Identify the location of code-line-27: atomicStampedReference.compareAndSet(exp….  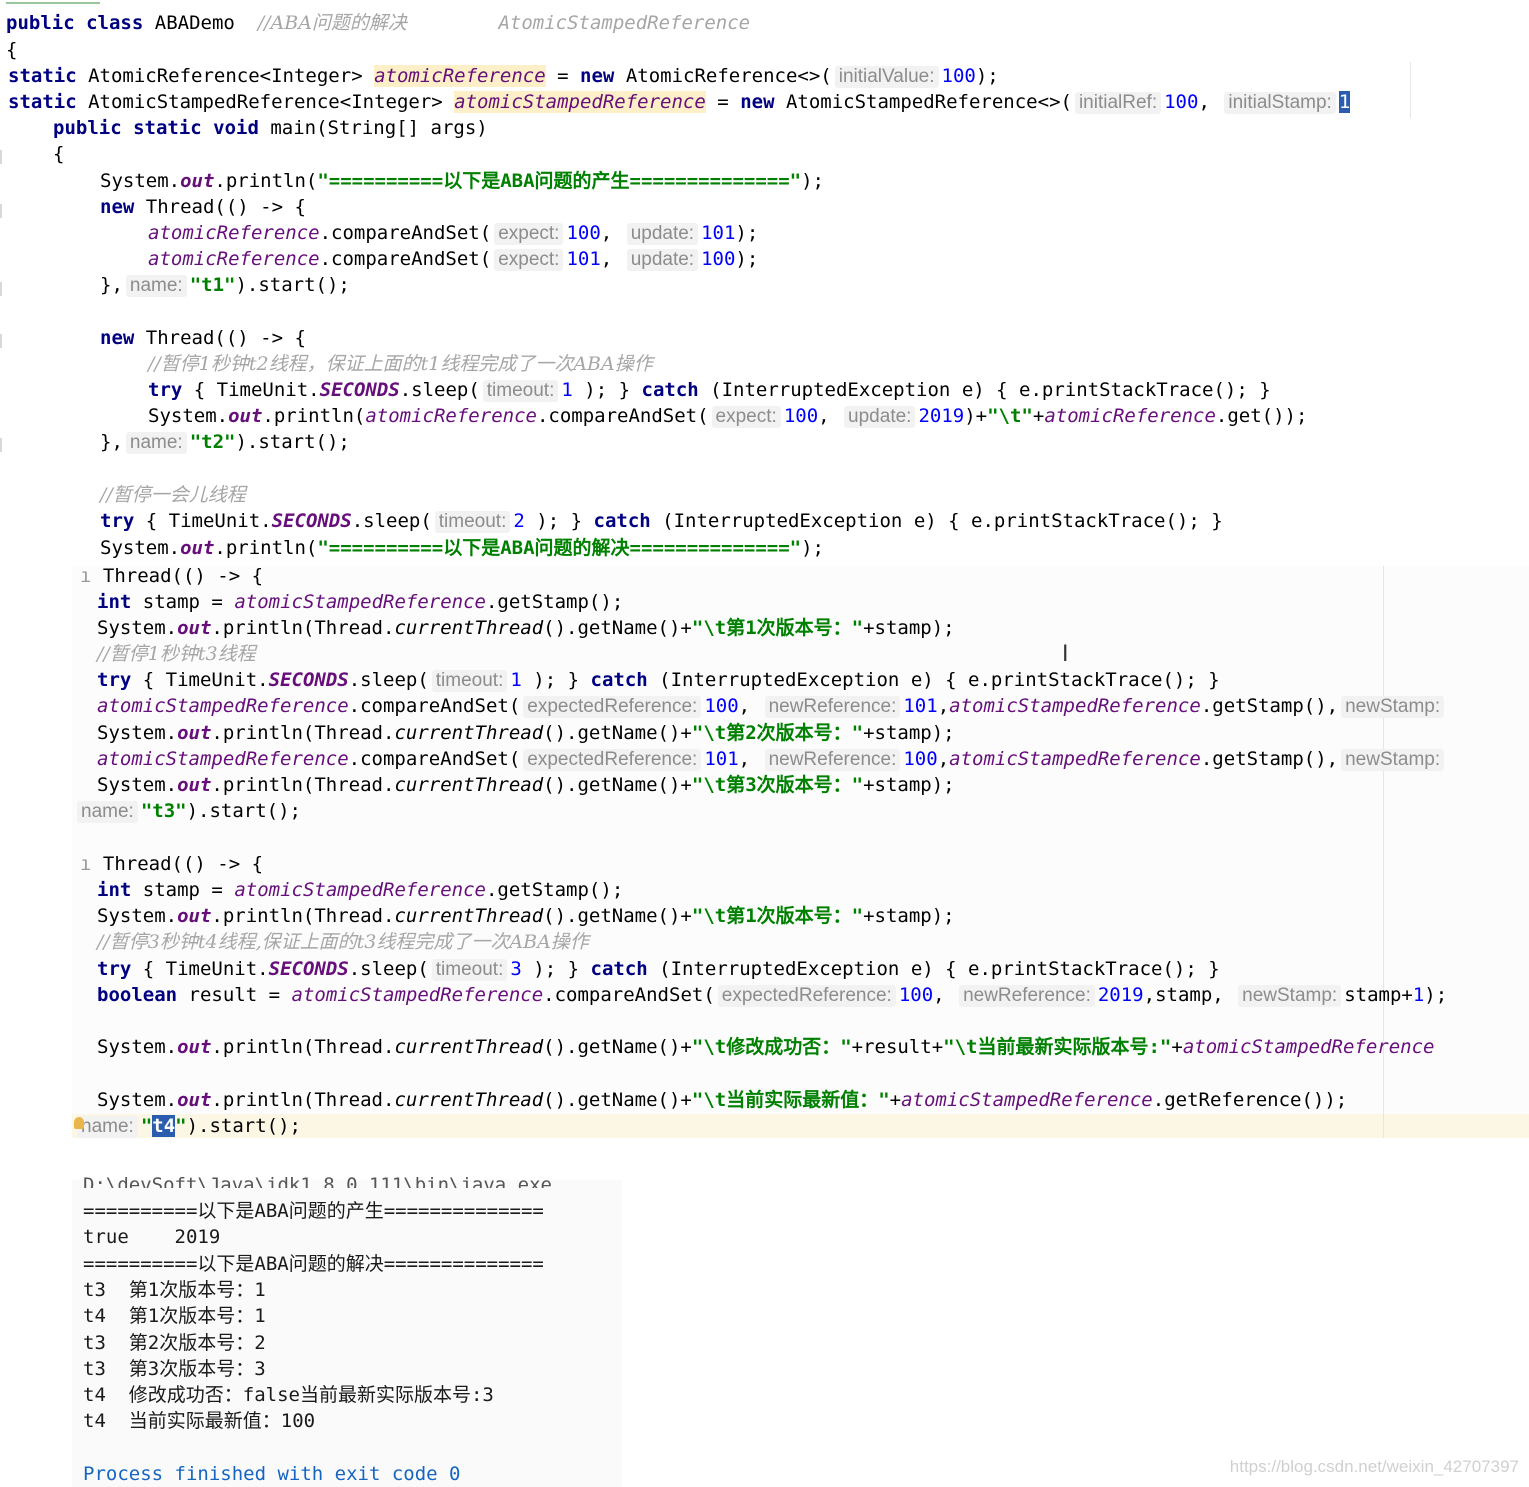
(772, 759).